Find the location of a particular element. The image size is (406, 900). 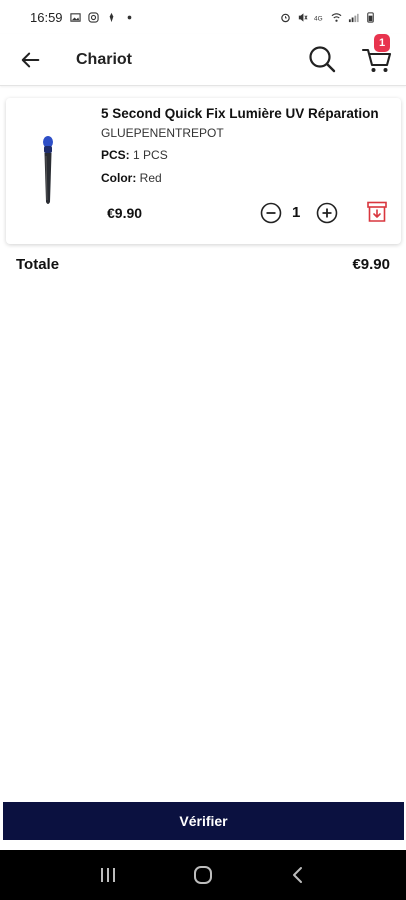

product-image is located at coordinates (48, 171).